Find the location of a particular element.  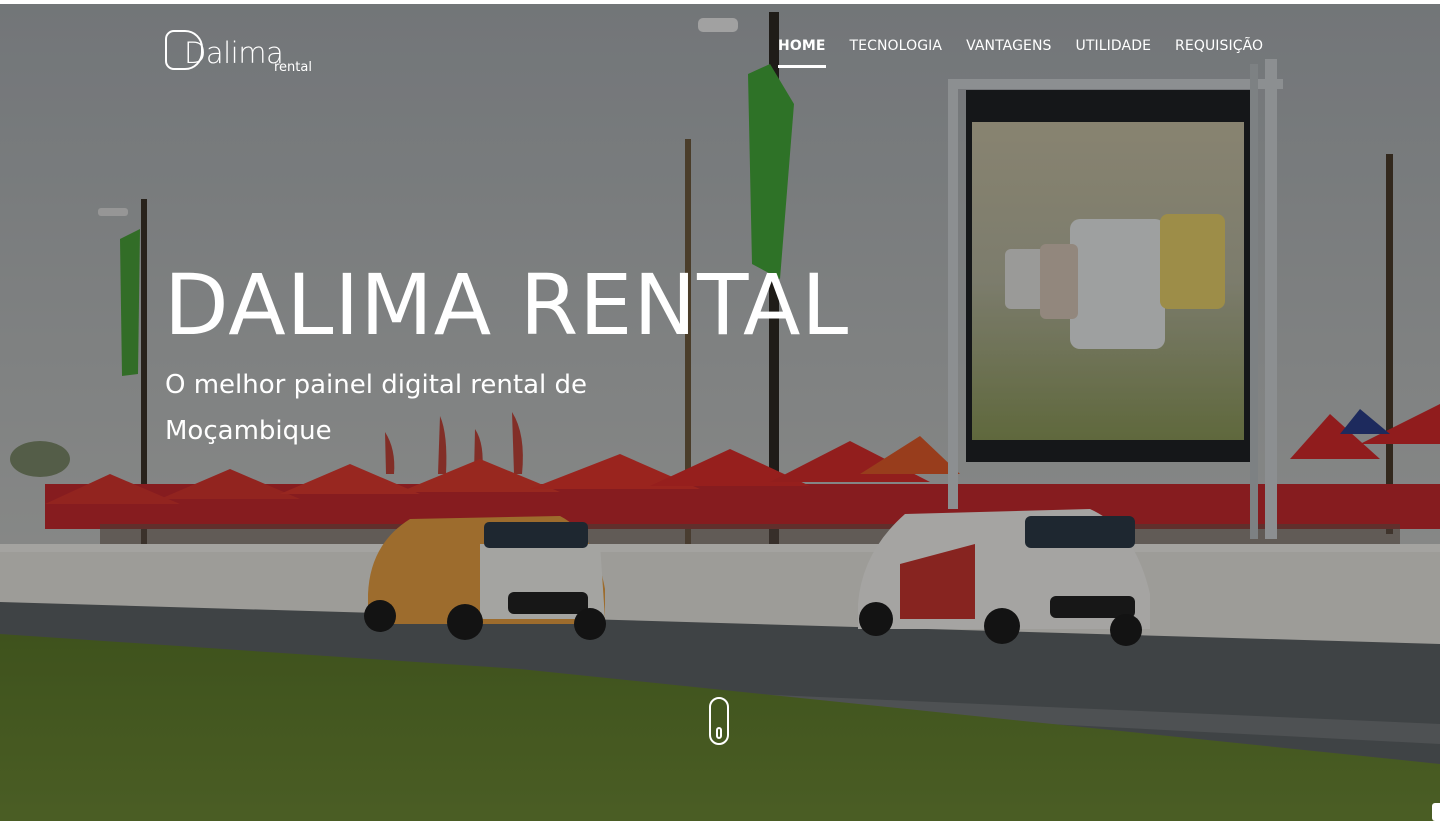

logo-subtitle: rental is located at coordinates (293, 67).